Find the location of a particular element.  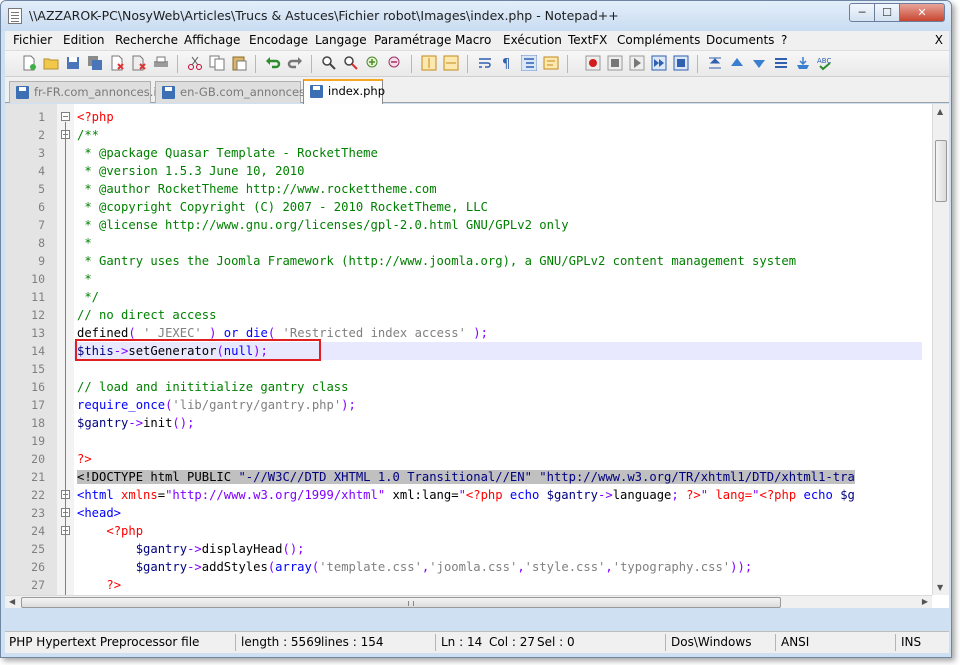

find-icon is located at coordinates (329, 63).